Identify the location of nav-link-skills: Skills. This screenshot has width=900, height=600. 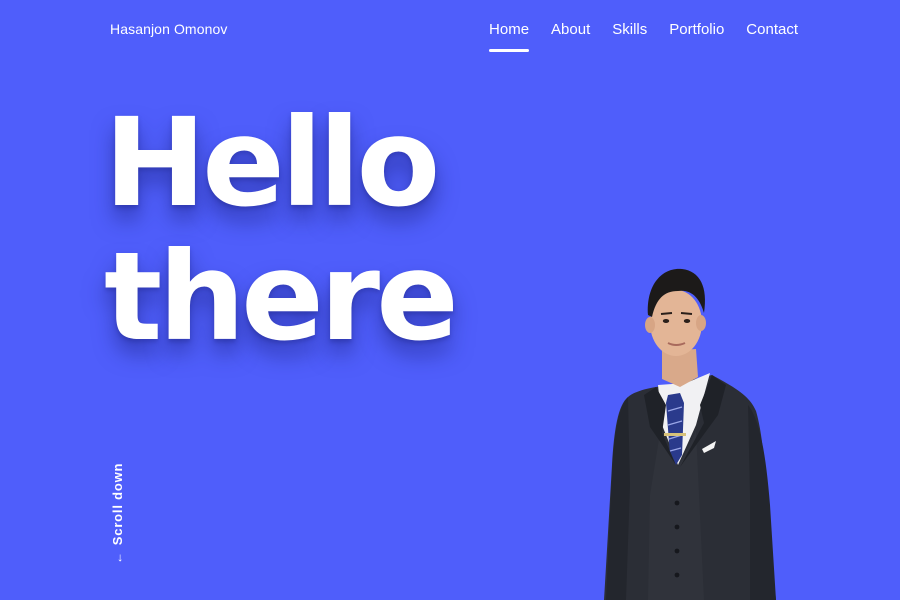
(629, 29).